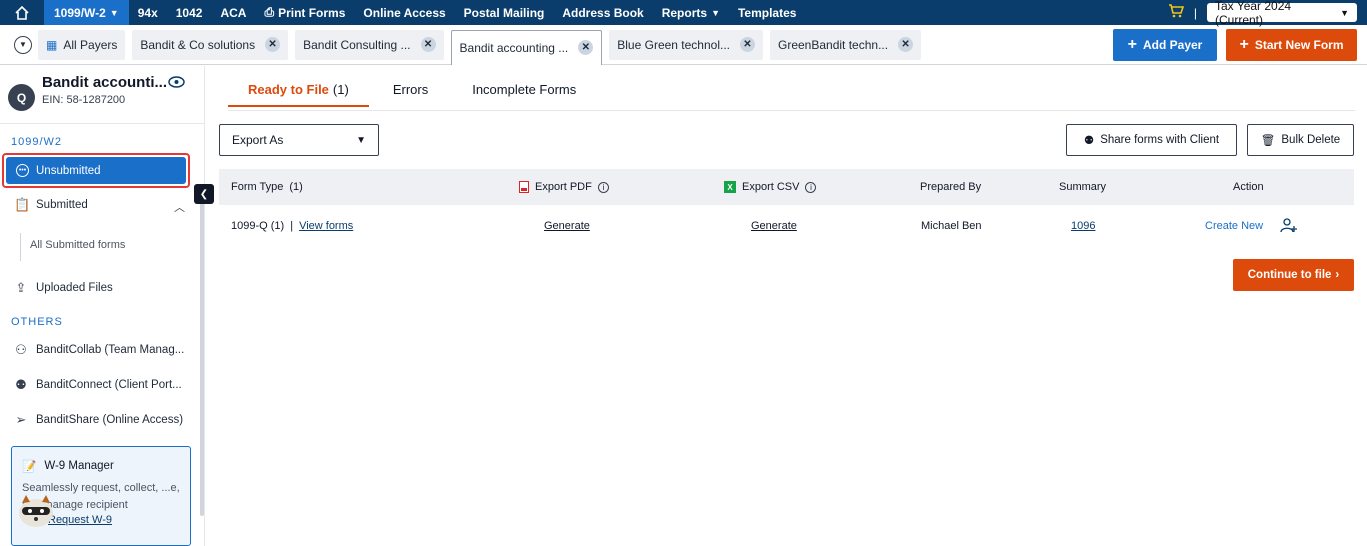  Describe the element at coordinates (269, 12) in the screenshot. I see `printer-icon: ⎙` at that location.